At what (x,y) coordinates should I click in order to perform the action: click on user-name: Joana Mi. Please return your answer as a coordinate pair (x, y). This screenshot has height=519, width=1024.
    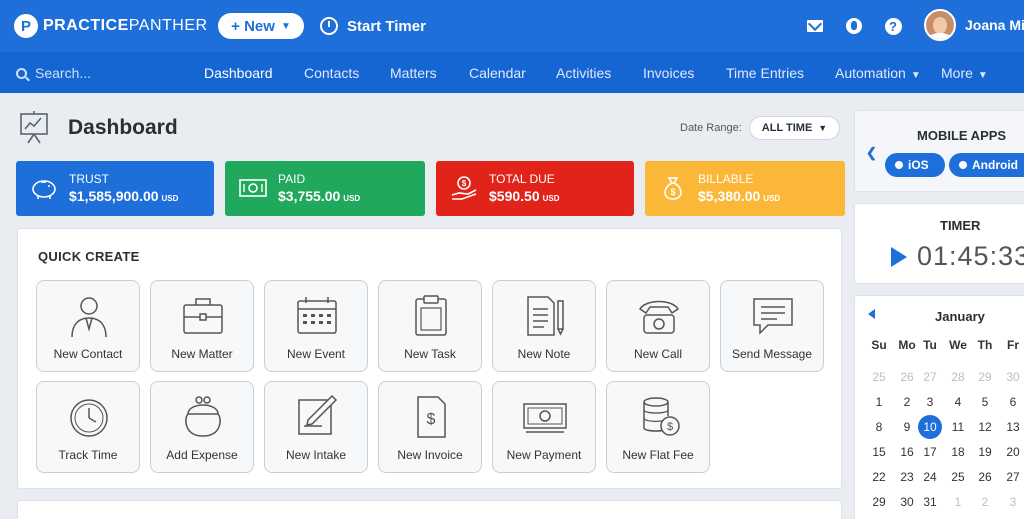
    Looking at the image, I should click on (994, 25).